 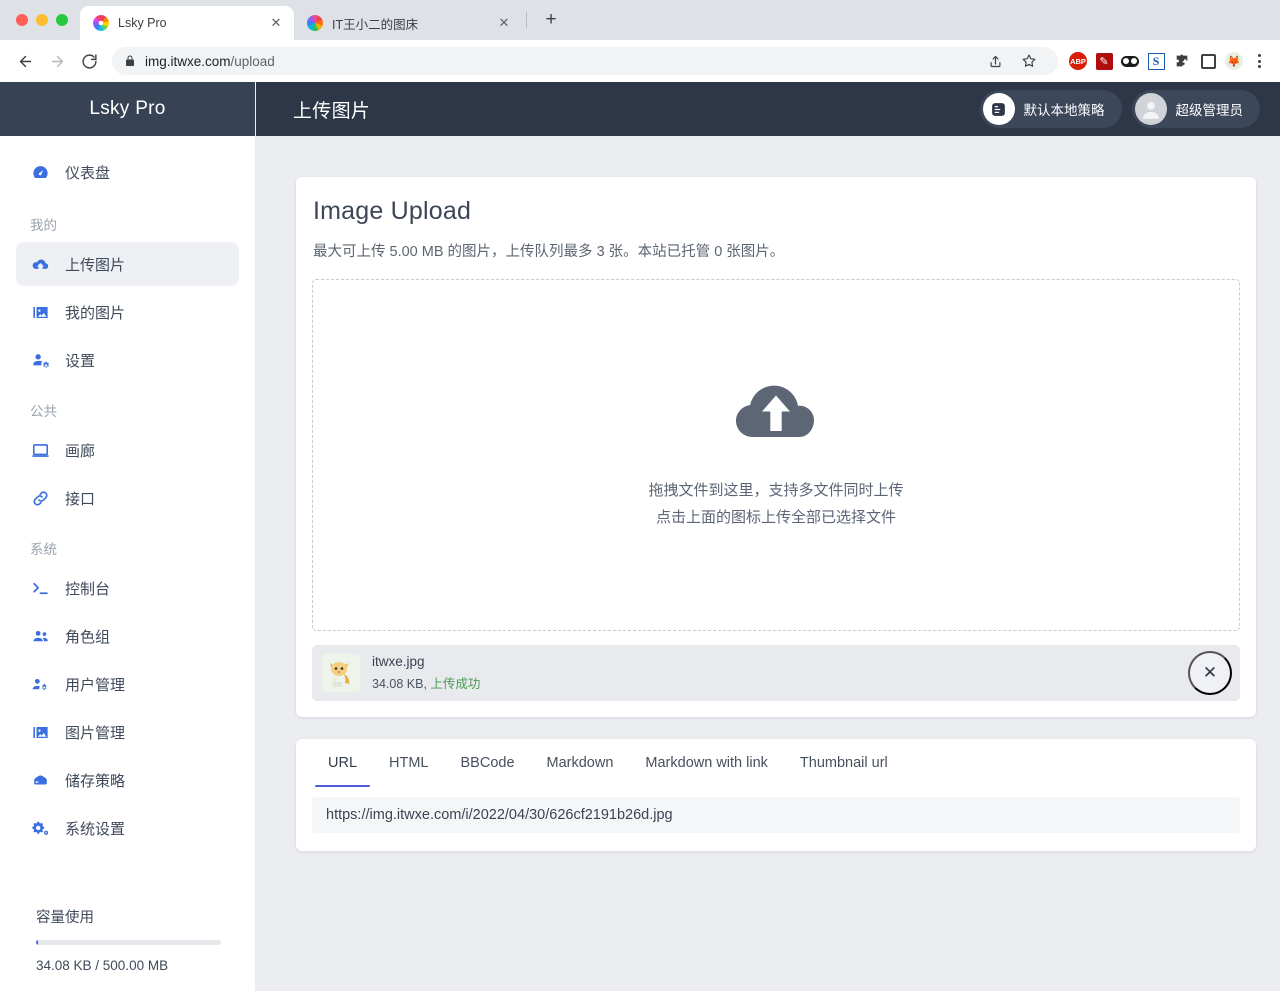 What do you see at coordinates (43, 411) in the screenshot?
I see `sidebar-group-public: 公共` at bounding box center [43, 411].